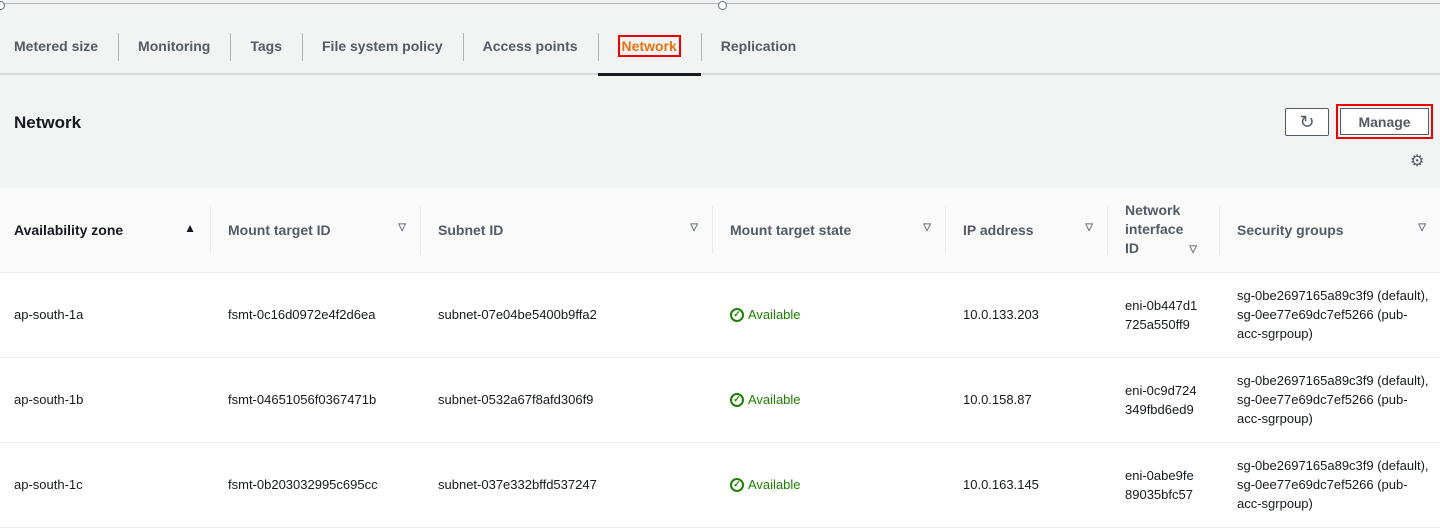  I want to click on subnet-id-cell: subnet-0532a67f8afd306f9, so click(566, 400).